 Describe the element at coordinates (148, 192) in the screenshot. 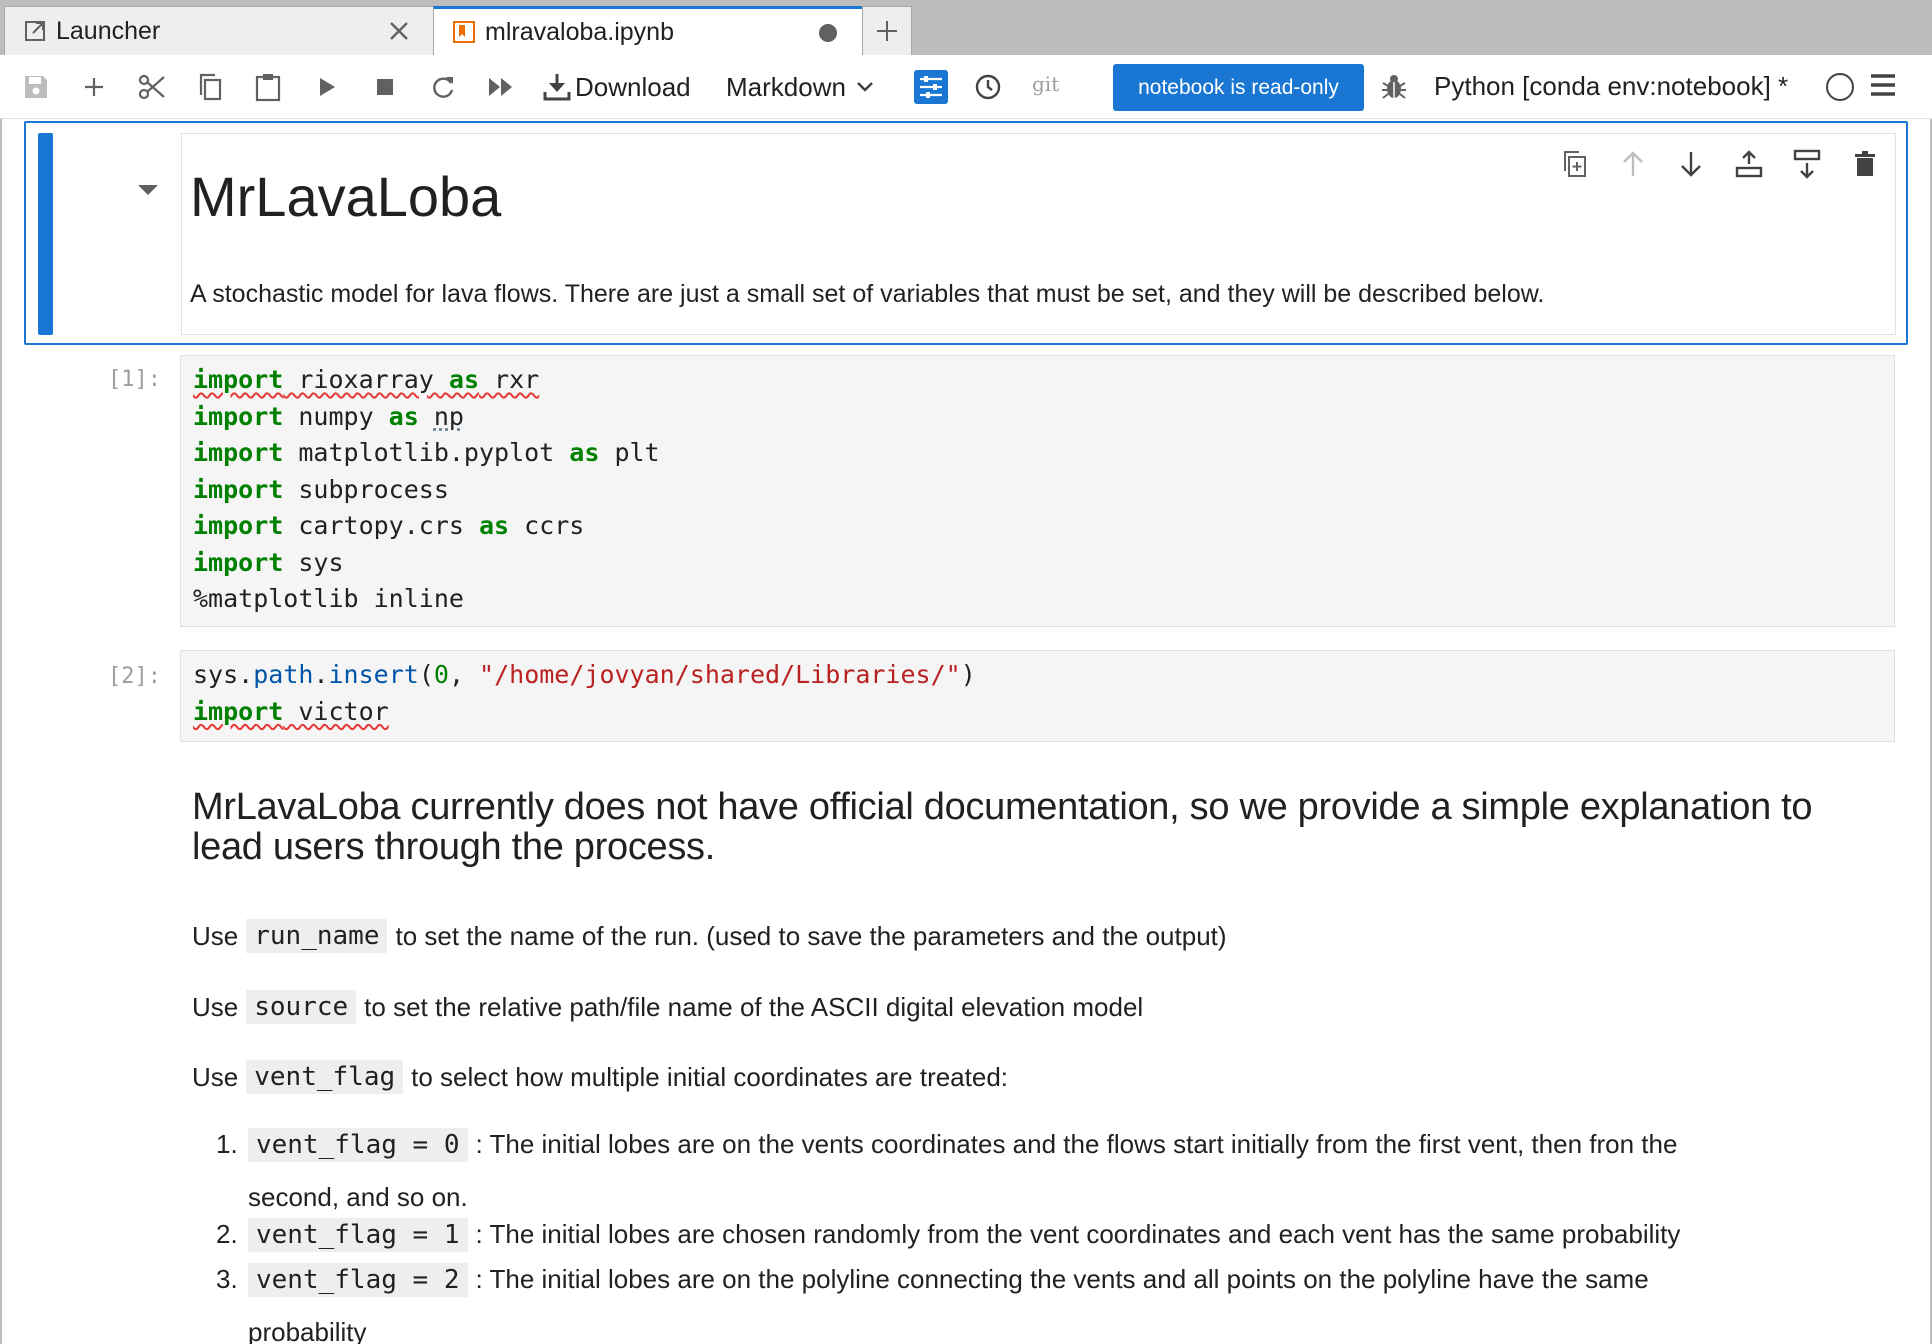

I see `collapse-caret-icon` at that location.